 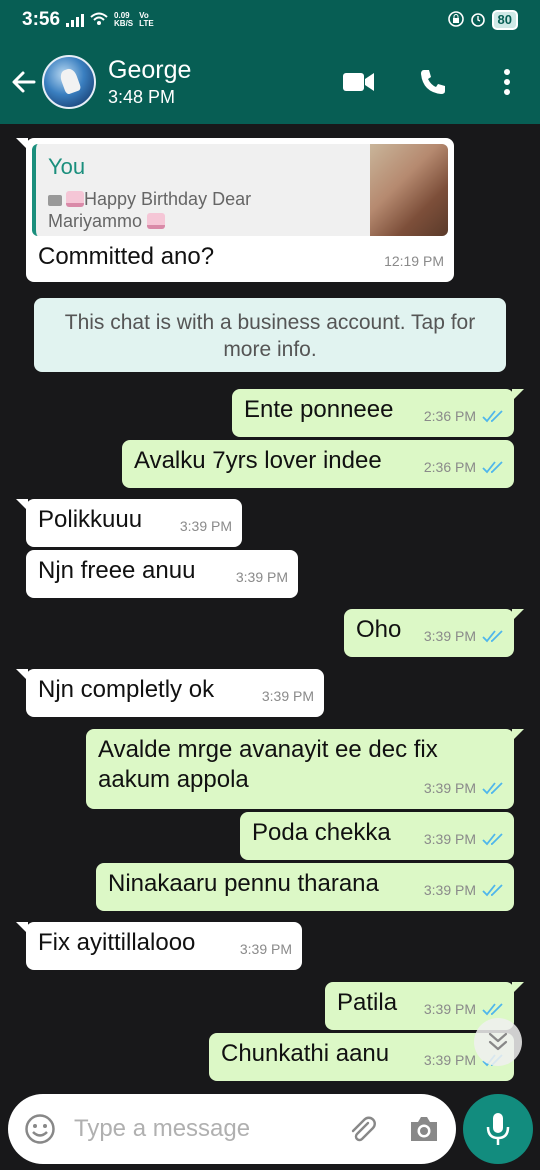 What do you see at coordinates (362, 1129) in the screenshot?
I see `attach-icon` at bounding box center [362, 1129].